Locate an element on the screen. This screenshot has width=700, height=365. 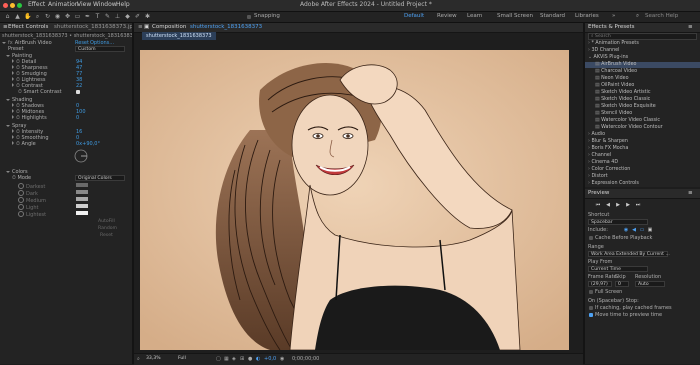
play-icon: ▶ is located at coordinates (618, 205).